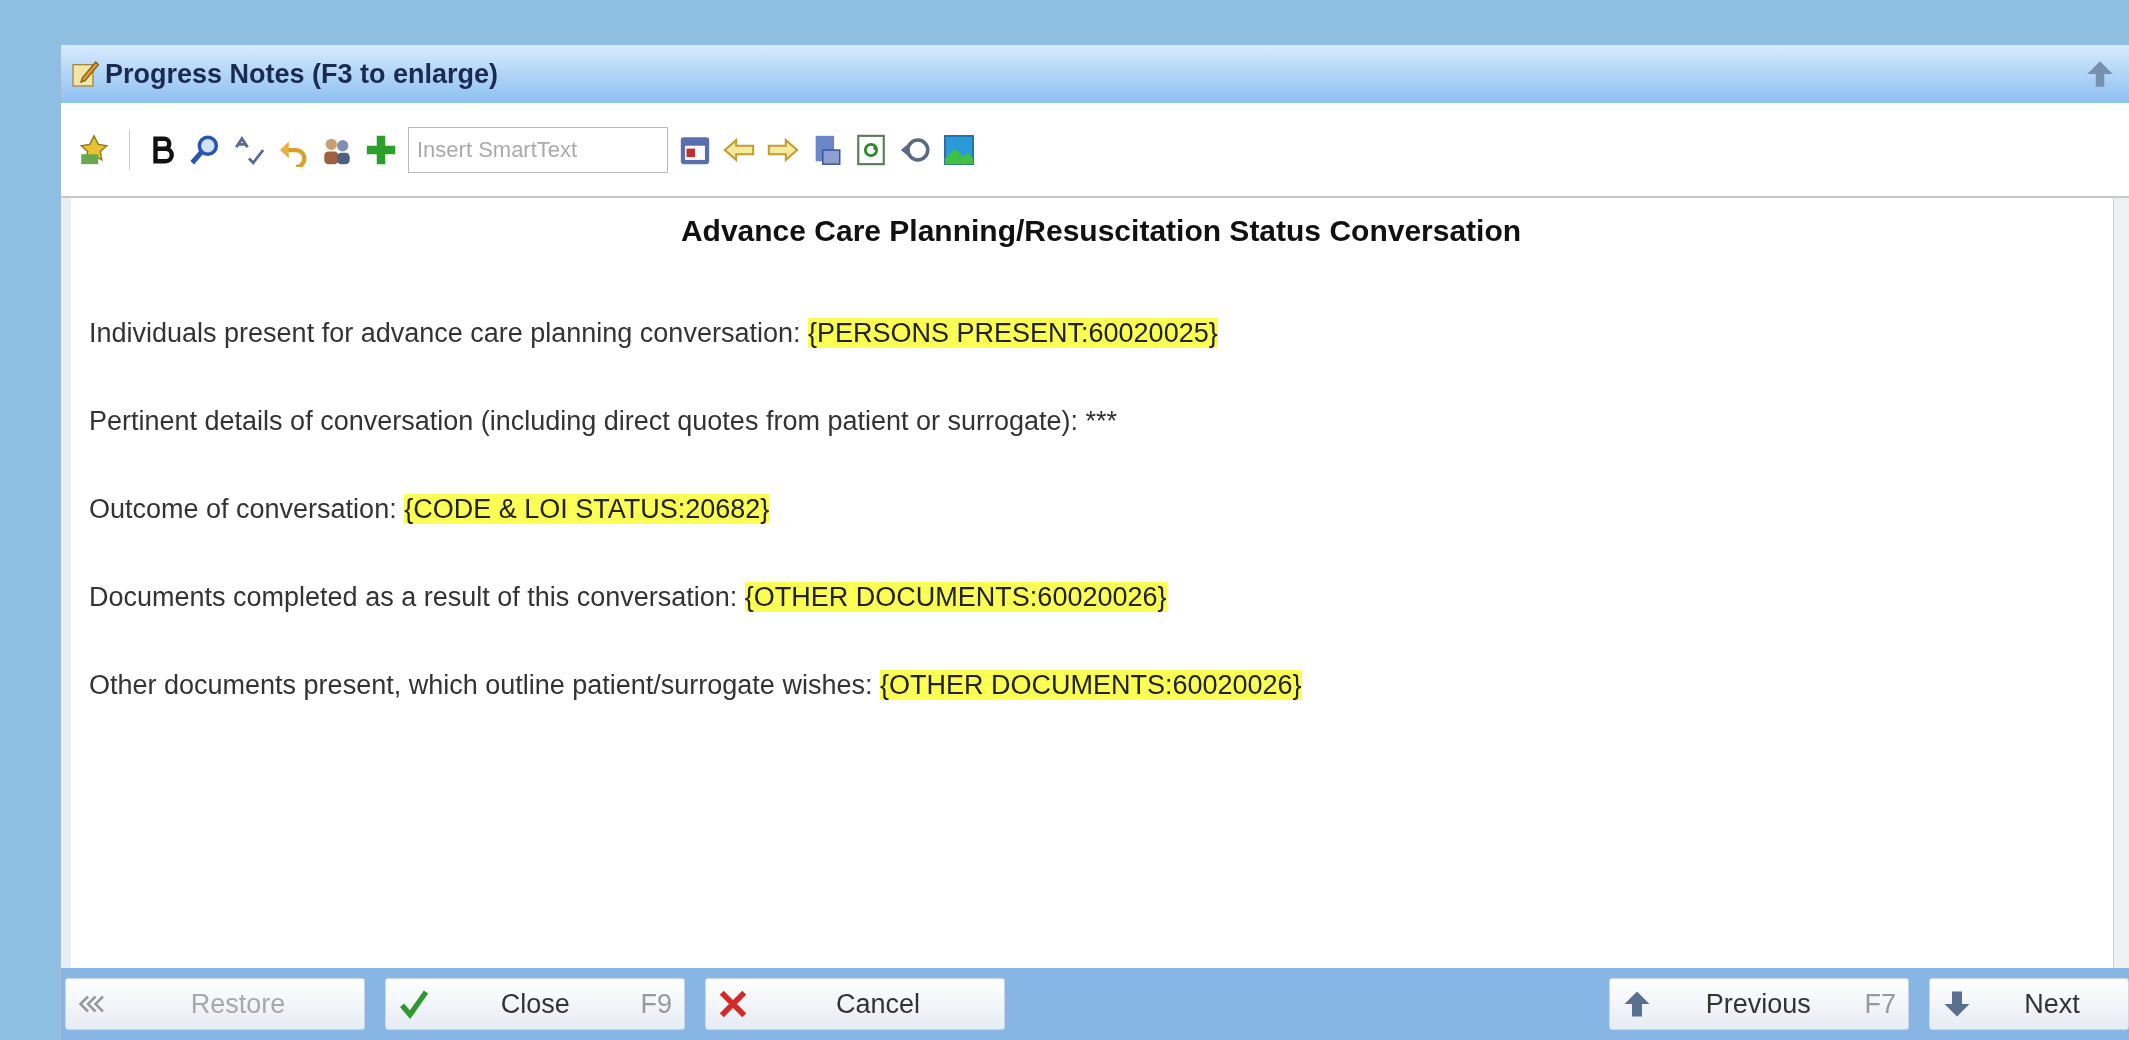 The image size is (2129, 1040). What do you see at coordinates (855, 1004) in the screenshot?
I see `footer-button: Cancel` at bounding box center [855, 1004].